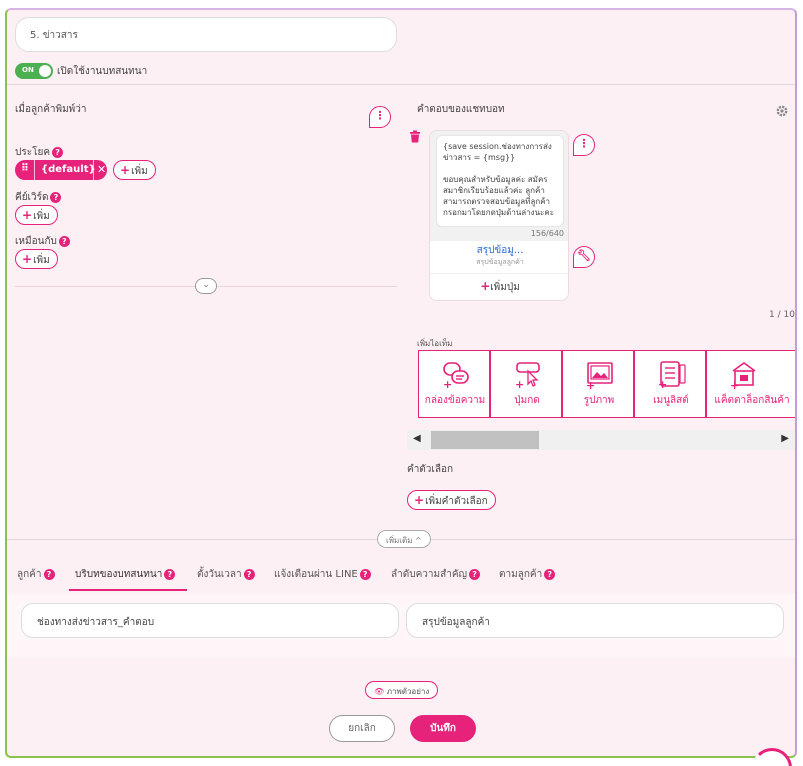  Describe the element at coordinates (36, 259) in the screenshot. I see `add-similar-button: +เพิ่ม` at that location.